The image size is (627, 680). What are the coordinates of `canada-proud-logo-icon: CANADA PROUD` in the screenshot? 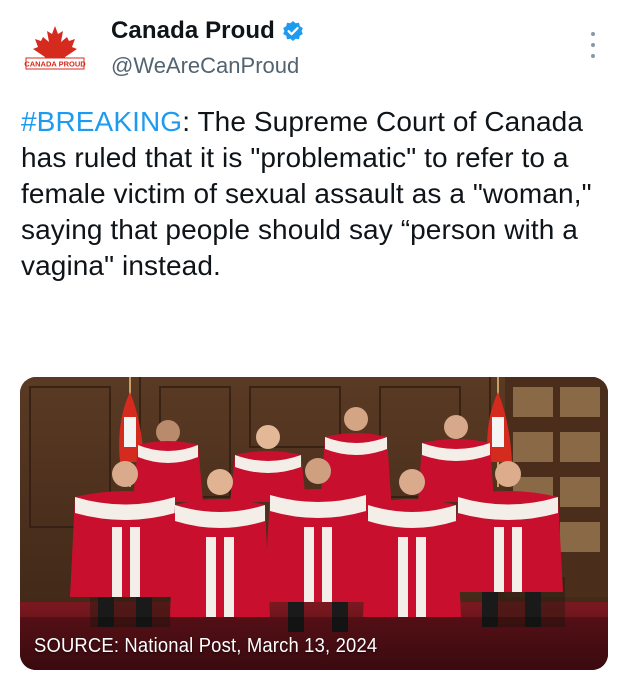 It's located at (55, 48).